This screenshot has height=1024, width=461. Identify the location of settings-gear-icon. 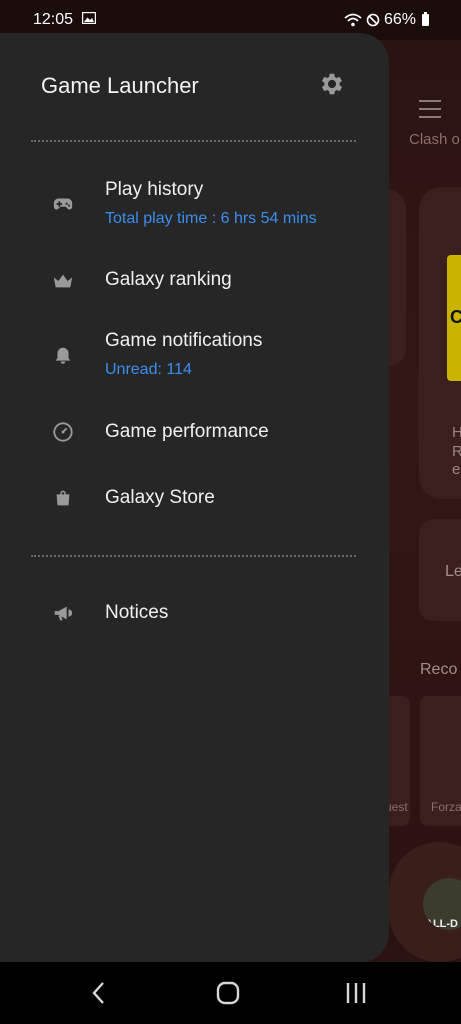
(332, 84).